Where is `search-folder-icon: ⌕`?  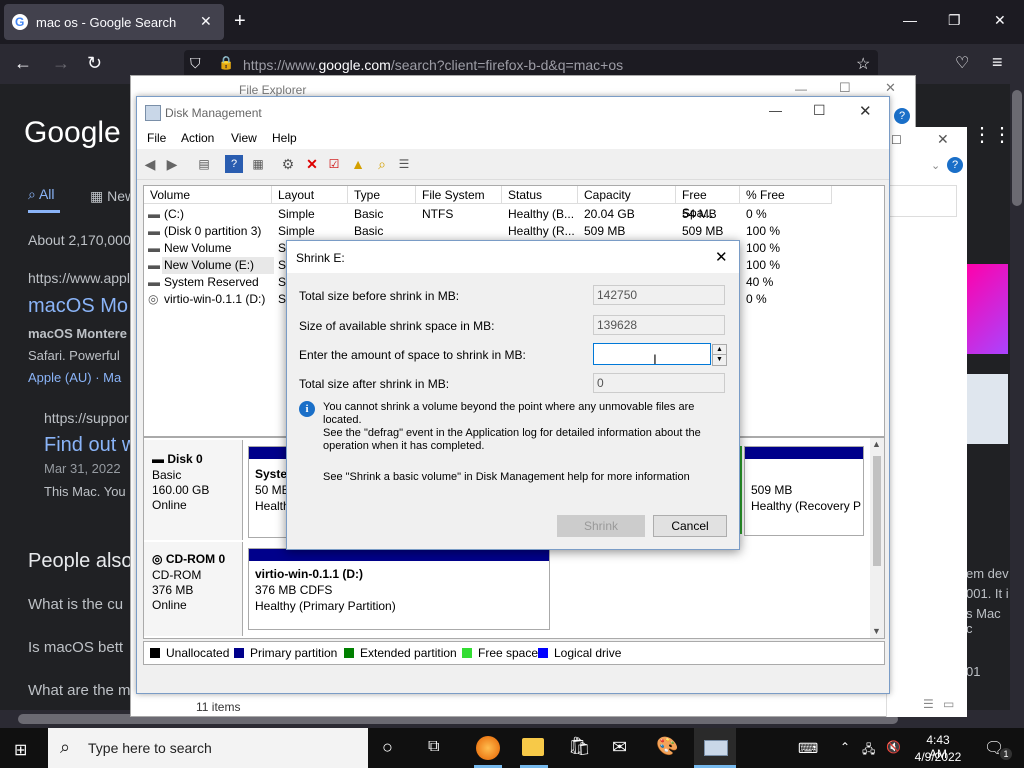 search-folder-icon: ⌕ is located at coordinates (382, 164).